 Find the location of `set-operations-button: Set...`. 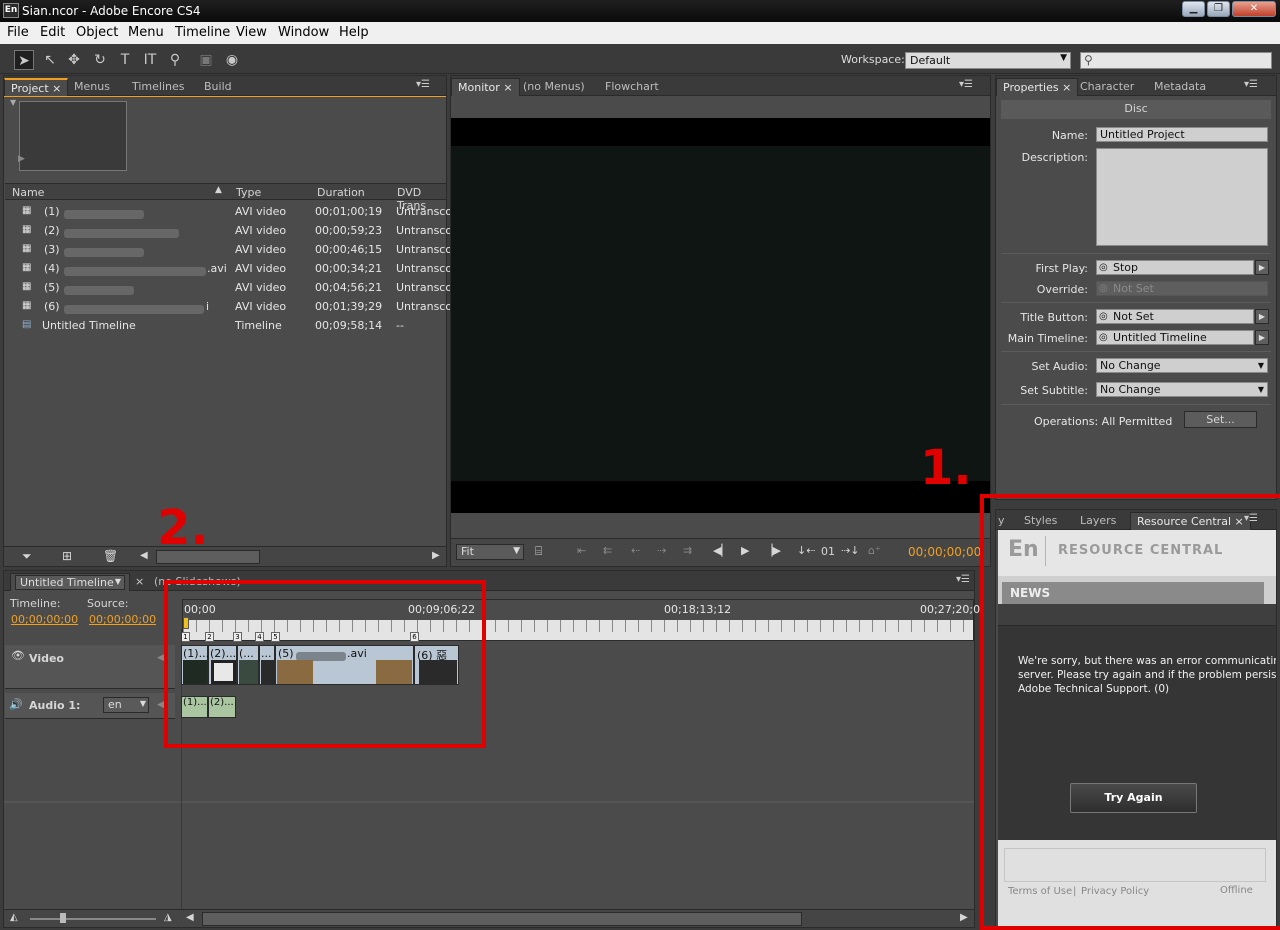

set-operations-button: Set... is located at coordinates (1220, 419).